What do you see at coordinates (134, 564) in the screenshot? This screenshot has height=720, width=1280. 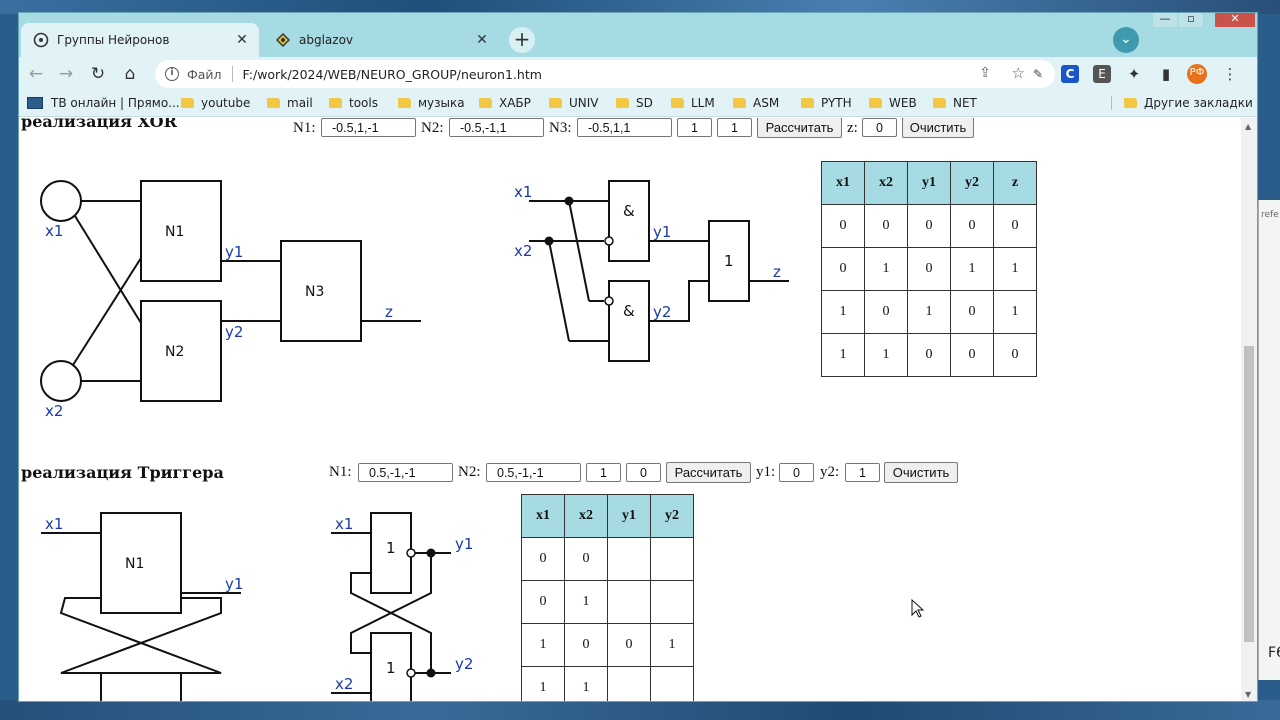 I see `trigger-label-n1: N1` at bounding box center [134, 564].